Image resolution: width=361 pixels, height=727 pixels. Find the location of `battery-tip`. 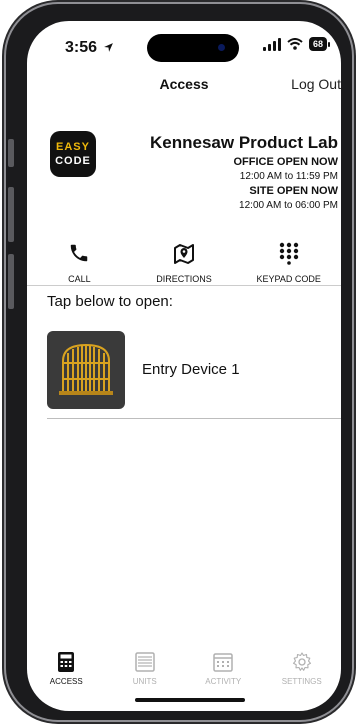

battery-tip is located at coordinates (329, 44).